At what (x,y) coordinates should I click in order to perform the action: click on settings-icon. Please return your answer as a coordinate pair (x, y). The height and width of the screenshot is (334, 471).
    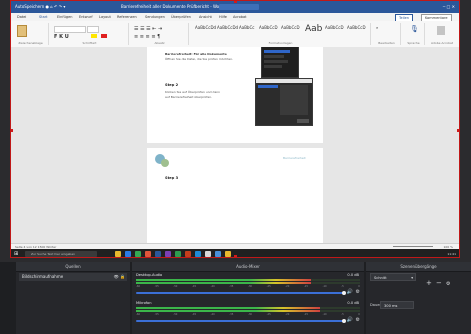
    Looking at the image, I should click on (218, 254).